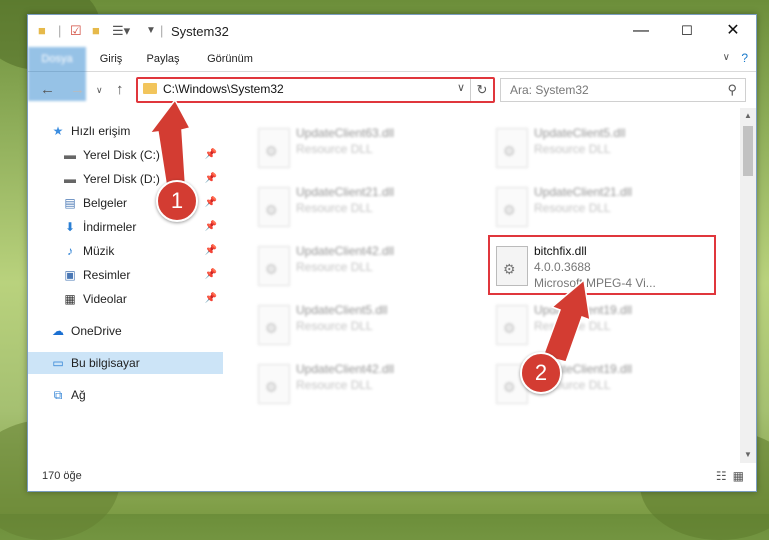 The width and height of the screenshot is (769, 540). Describe the element at coordinates (541, 373) in the screenshot. I see `step-badge-2: 2` at that location.